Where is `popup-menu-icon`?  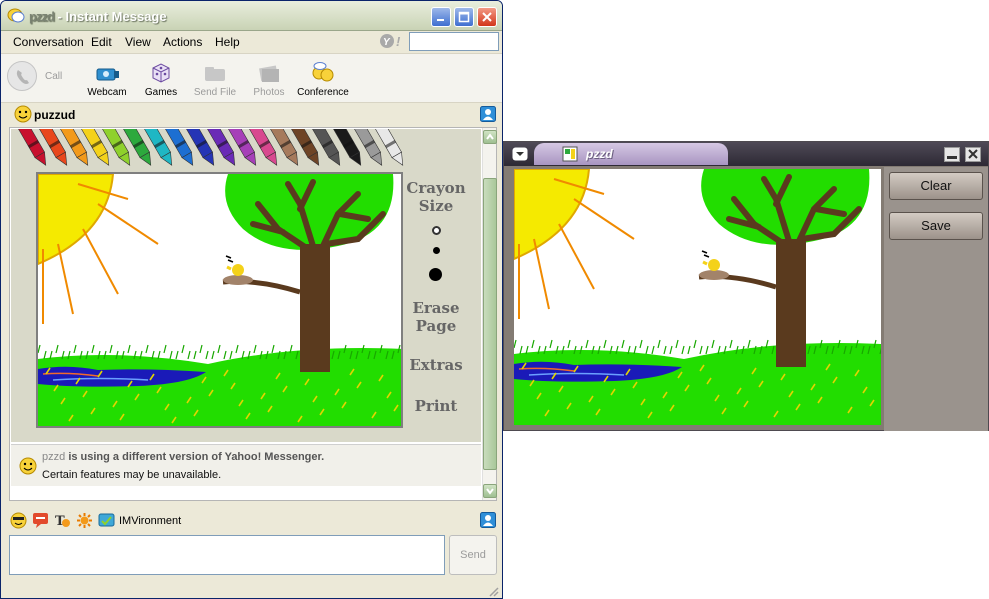 popup-menu-icon is located at coordinates (520, 155).